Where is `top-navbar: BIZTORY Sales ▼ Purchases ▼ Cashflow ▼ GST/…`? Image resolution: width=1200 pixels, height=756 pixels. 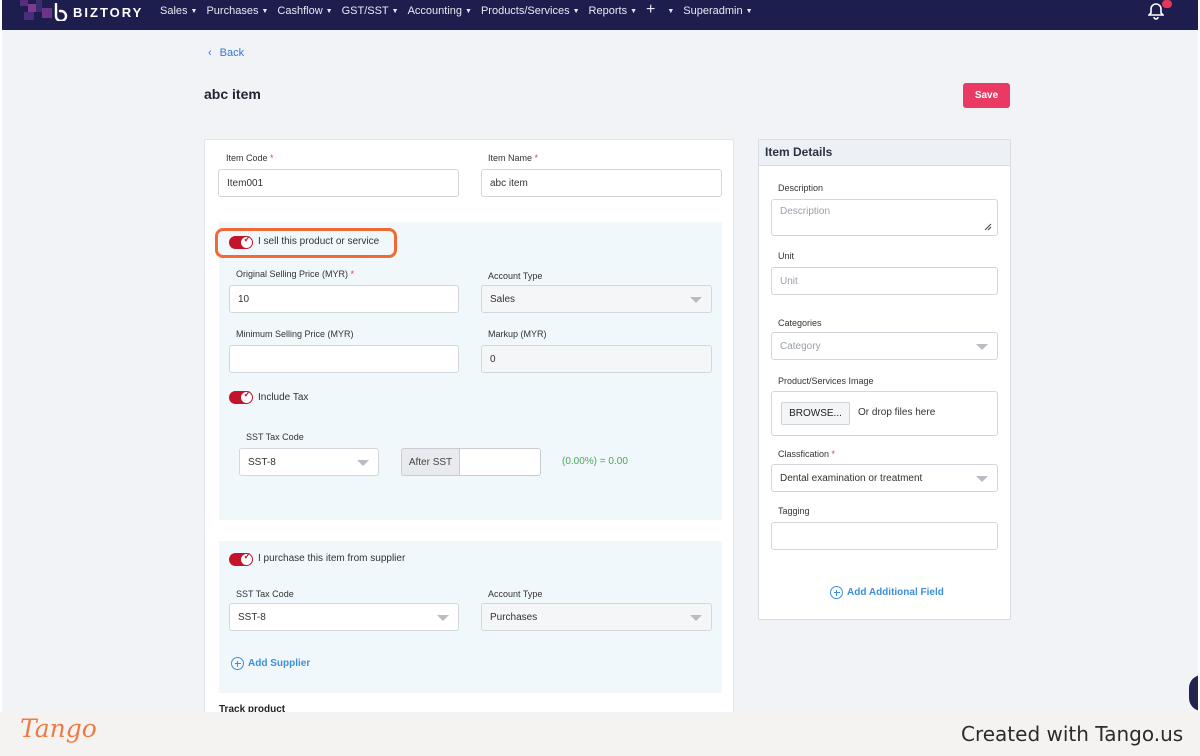
top-navbar: BIZTORY Sales ▼ Purchases ▼ Cashflow ▼ GST/… is located at coordinates (600, 15).